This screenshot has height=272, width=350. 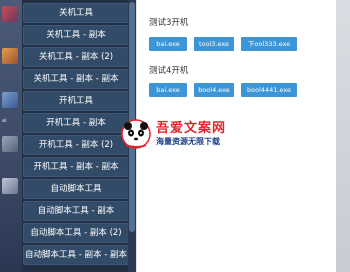 What do you see at coordinates (76, 167) in the screenshot?
I see `tool-button: 开机工具 - 副本 - 副本` at bounding box center [76, 167].